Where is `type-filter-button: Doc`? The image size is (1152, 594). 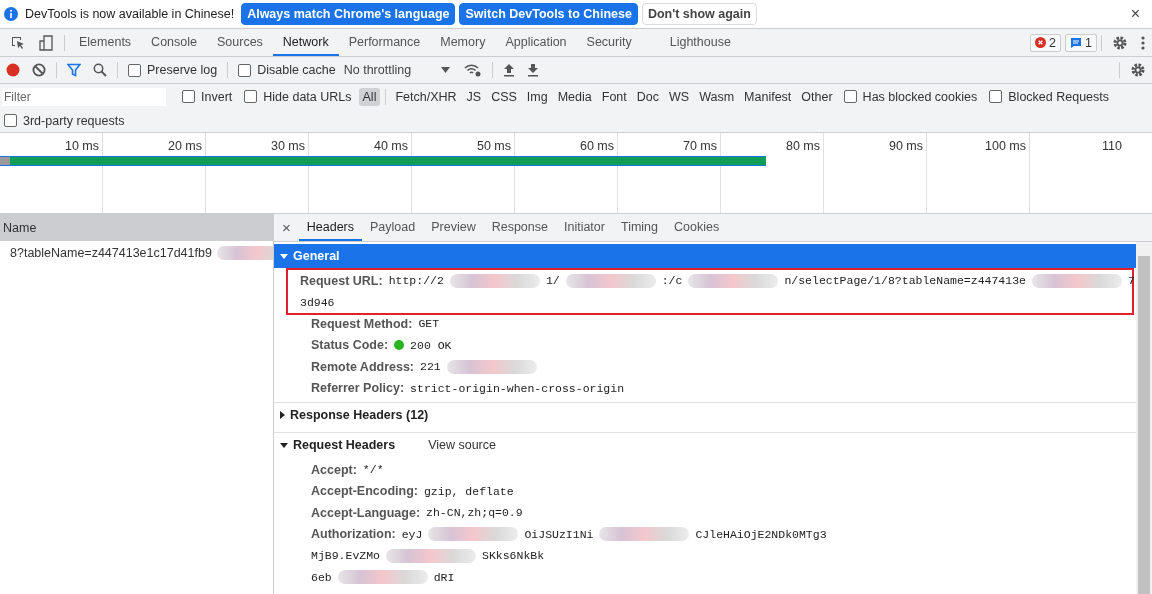 type-filter-button: Doc is located at coordinates (647, 96).